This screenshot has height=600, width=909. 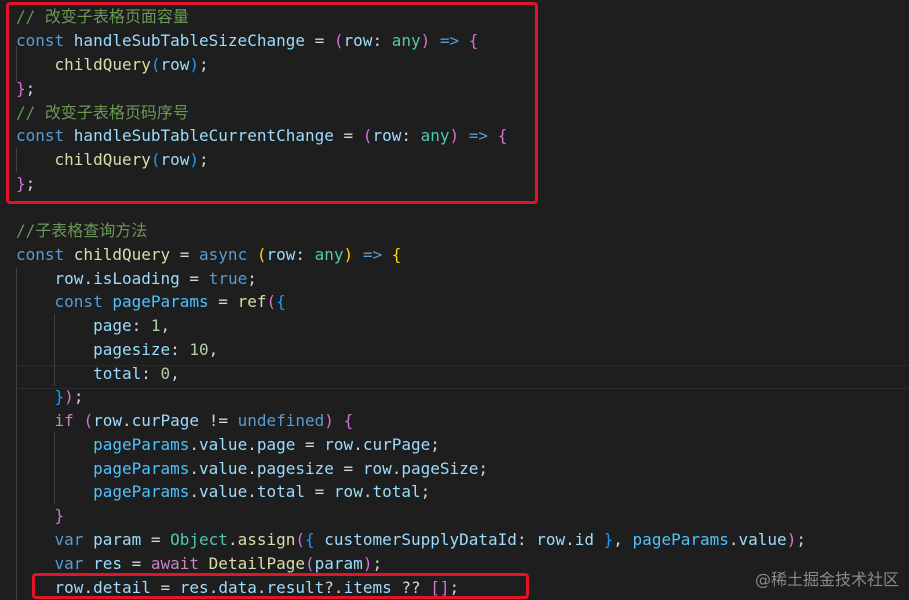 I want to click on code-token: id, so click(x=584, y=539).